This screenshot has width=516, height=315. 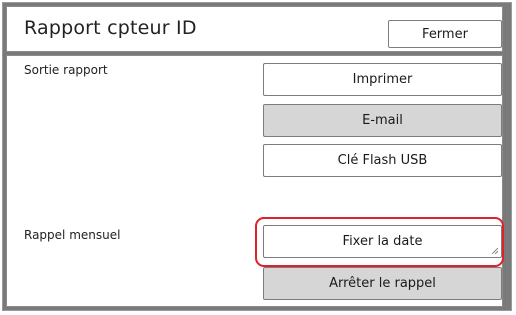 I want to click on corner-grip-icon, so click(x=495, y=251).